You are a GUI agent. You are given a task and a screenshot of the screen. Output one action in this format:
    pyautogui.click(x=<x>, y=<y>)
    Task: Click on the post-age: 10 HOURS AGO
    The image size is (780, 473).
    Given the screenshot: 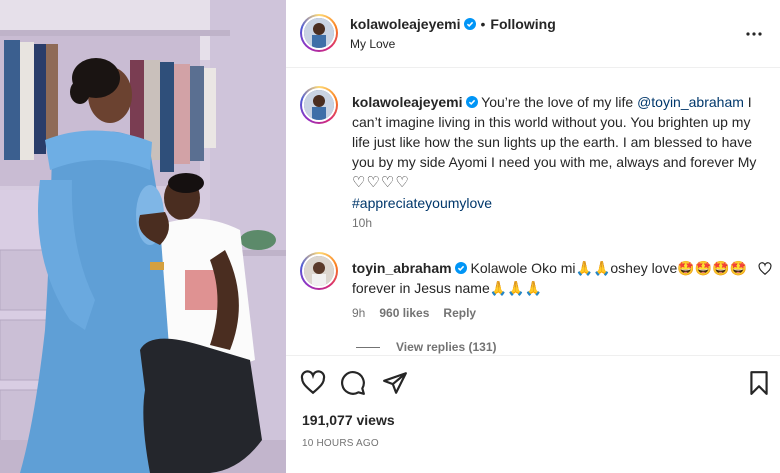 What is the action you would take?
    pyautogui.click(x=340, y=443)
    